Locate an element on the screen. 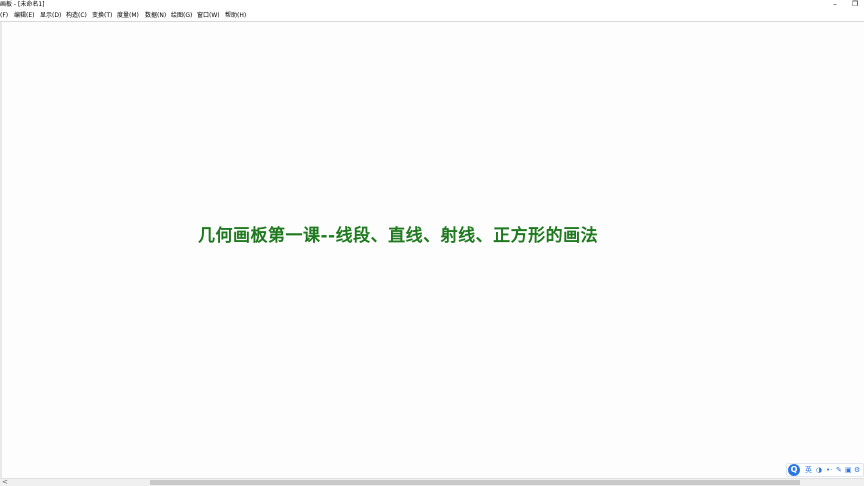 This screenshot has height=486, width=864. menu-transform: 变换(T) is located at coordinates (102, 15).